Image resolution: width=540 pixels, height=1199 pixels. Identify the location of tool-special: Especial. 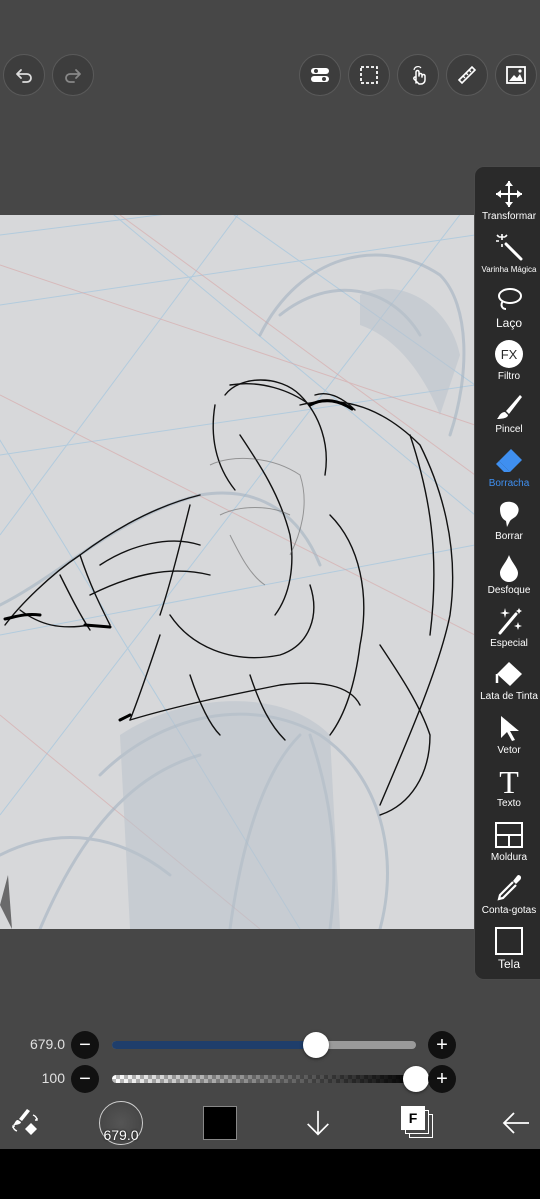
(507, 630).